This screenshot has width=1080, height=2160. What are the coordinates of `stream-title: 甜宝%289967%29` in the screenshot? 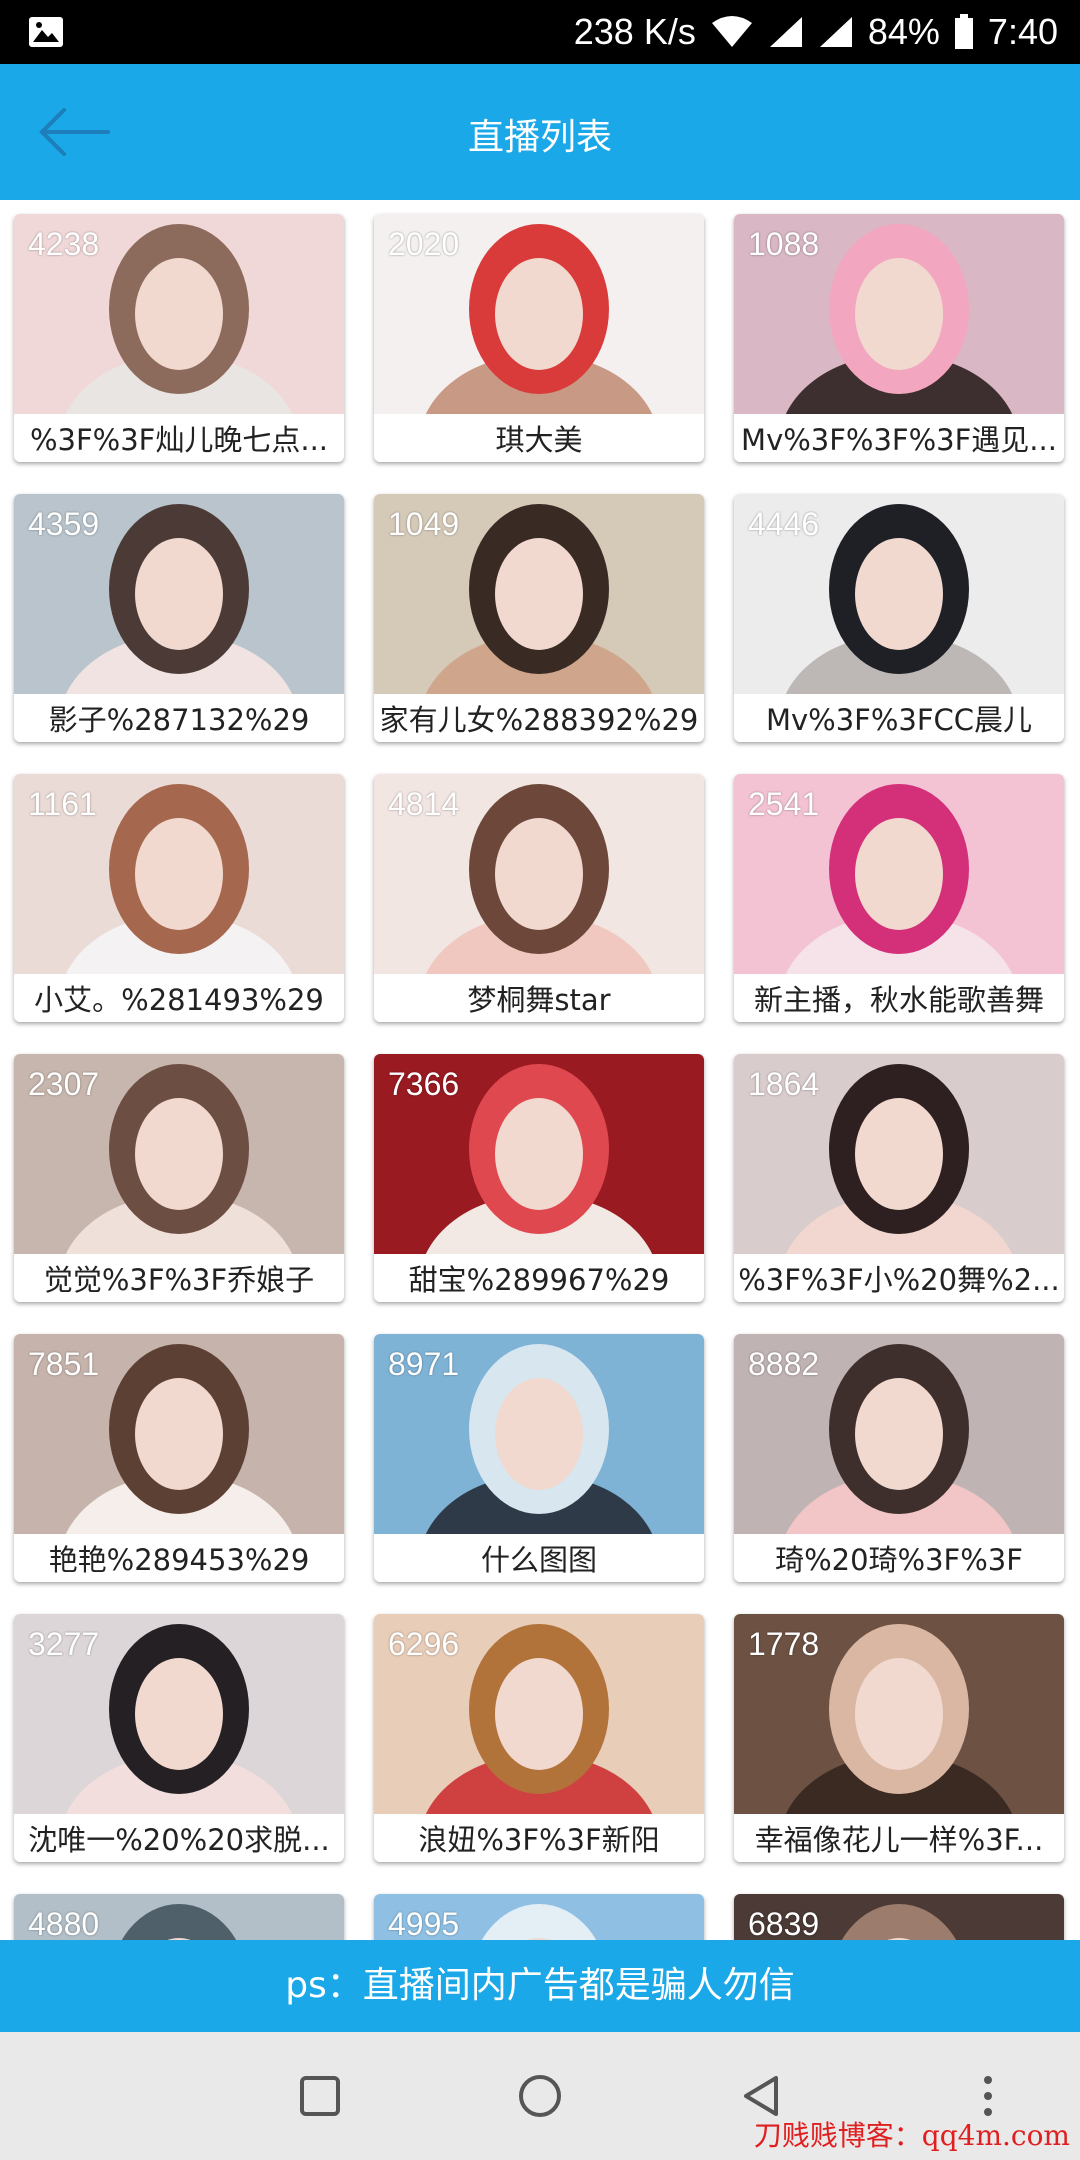 It's located at (539, 1280).